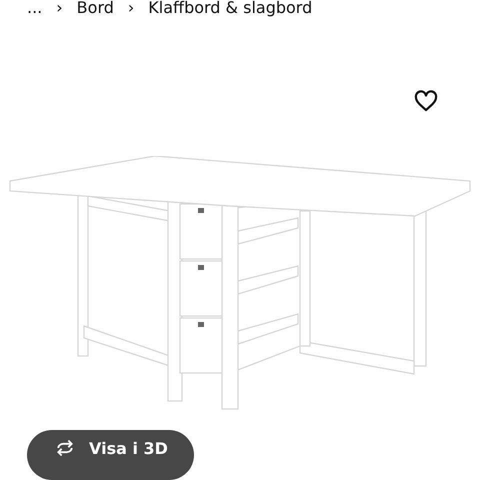 This screenshot has height=480, width=480. Describe the element at coordinates (110, 455) in the screenshot. I see `view-3d-button: Visa i 3D` at that location.